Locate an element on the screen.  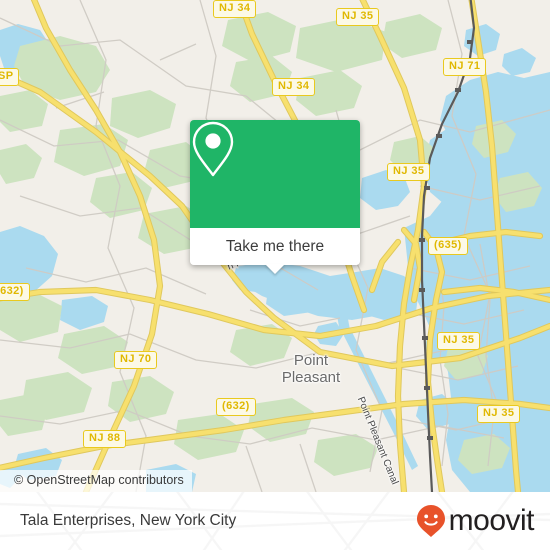
shield-nj88: NJ 88 is located at coordinates (105, 439).